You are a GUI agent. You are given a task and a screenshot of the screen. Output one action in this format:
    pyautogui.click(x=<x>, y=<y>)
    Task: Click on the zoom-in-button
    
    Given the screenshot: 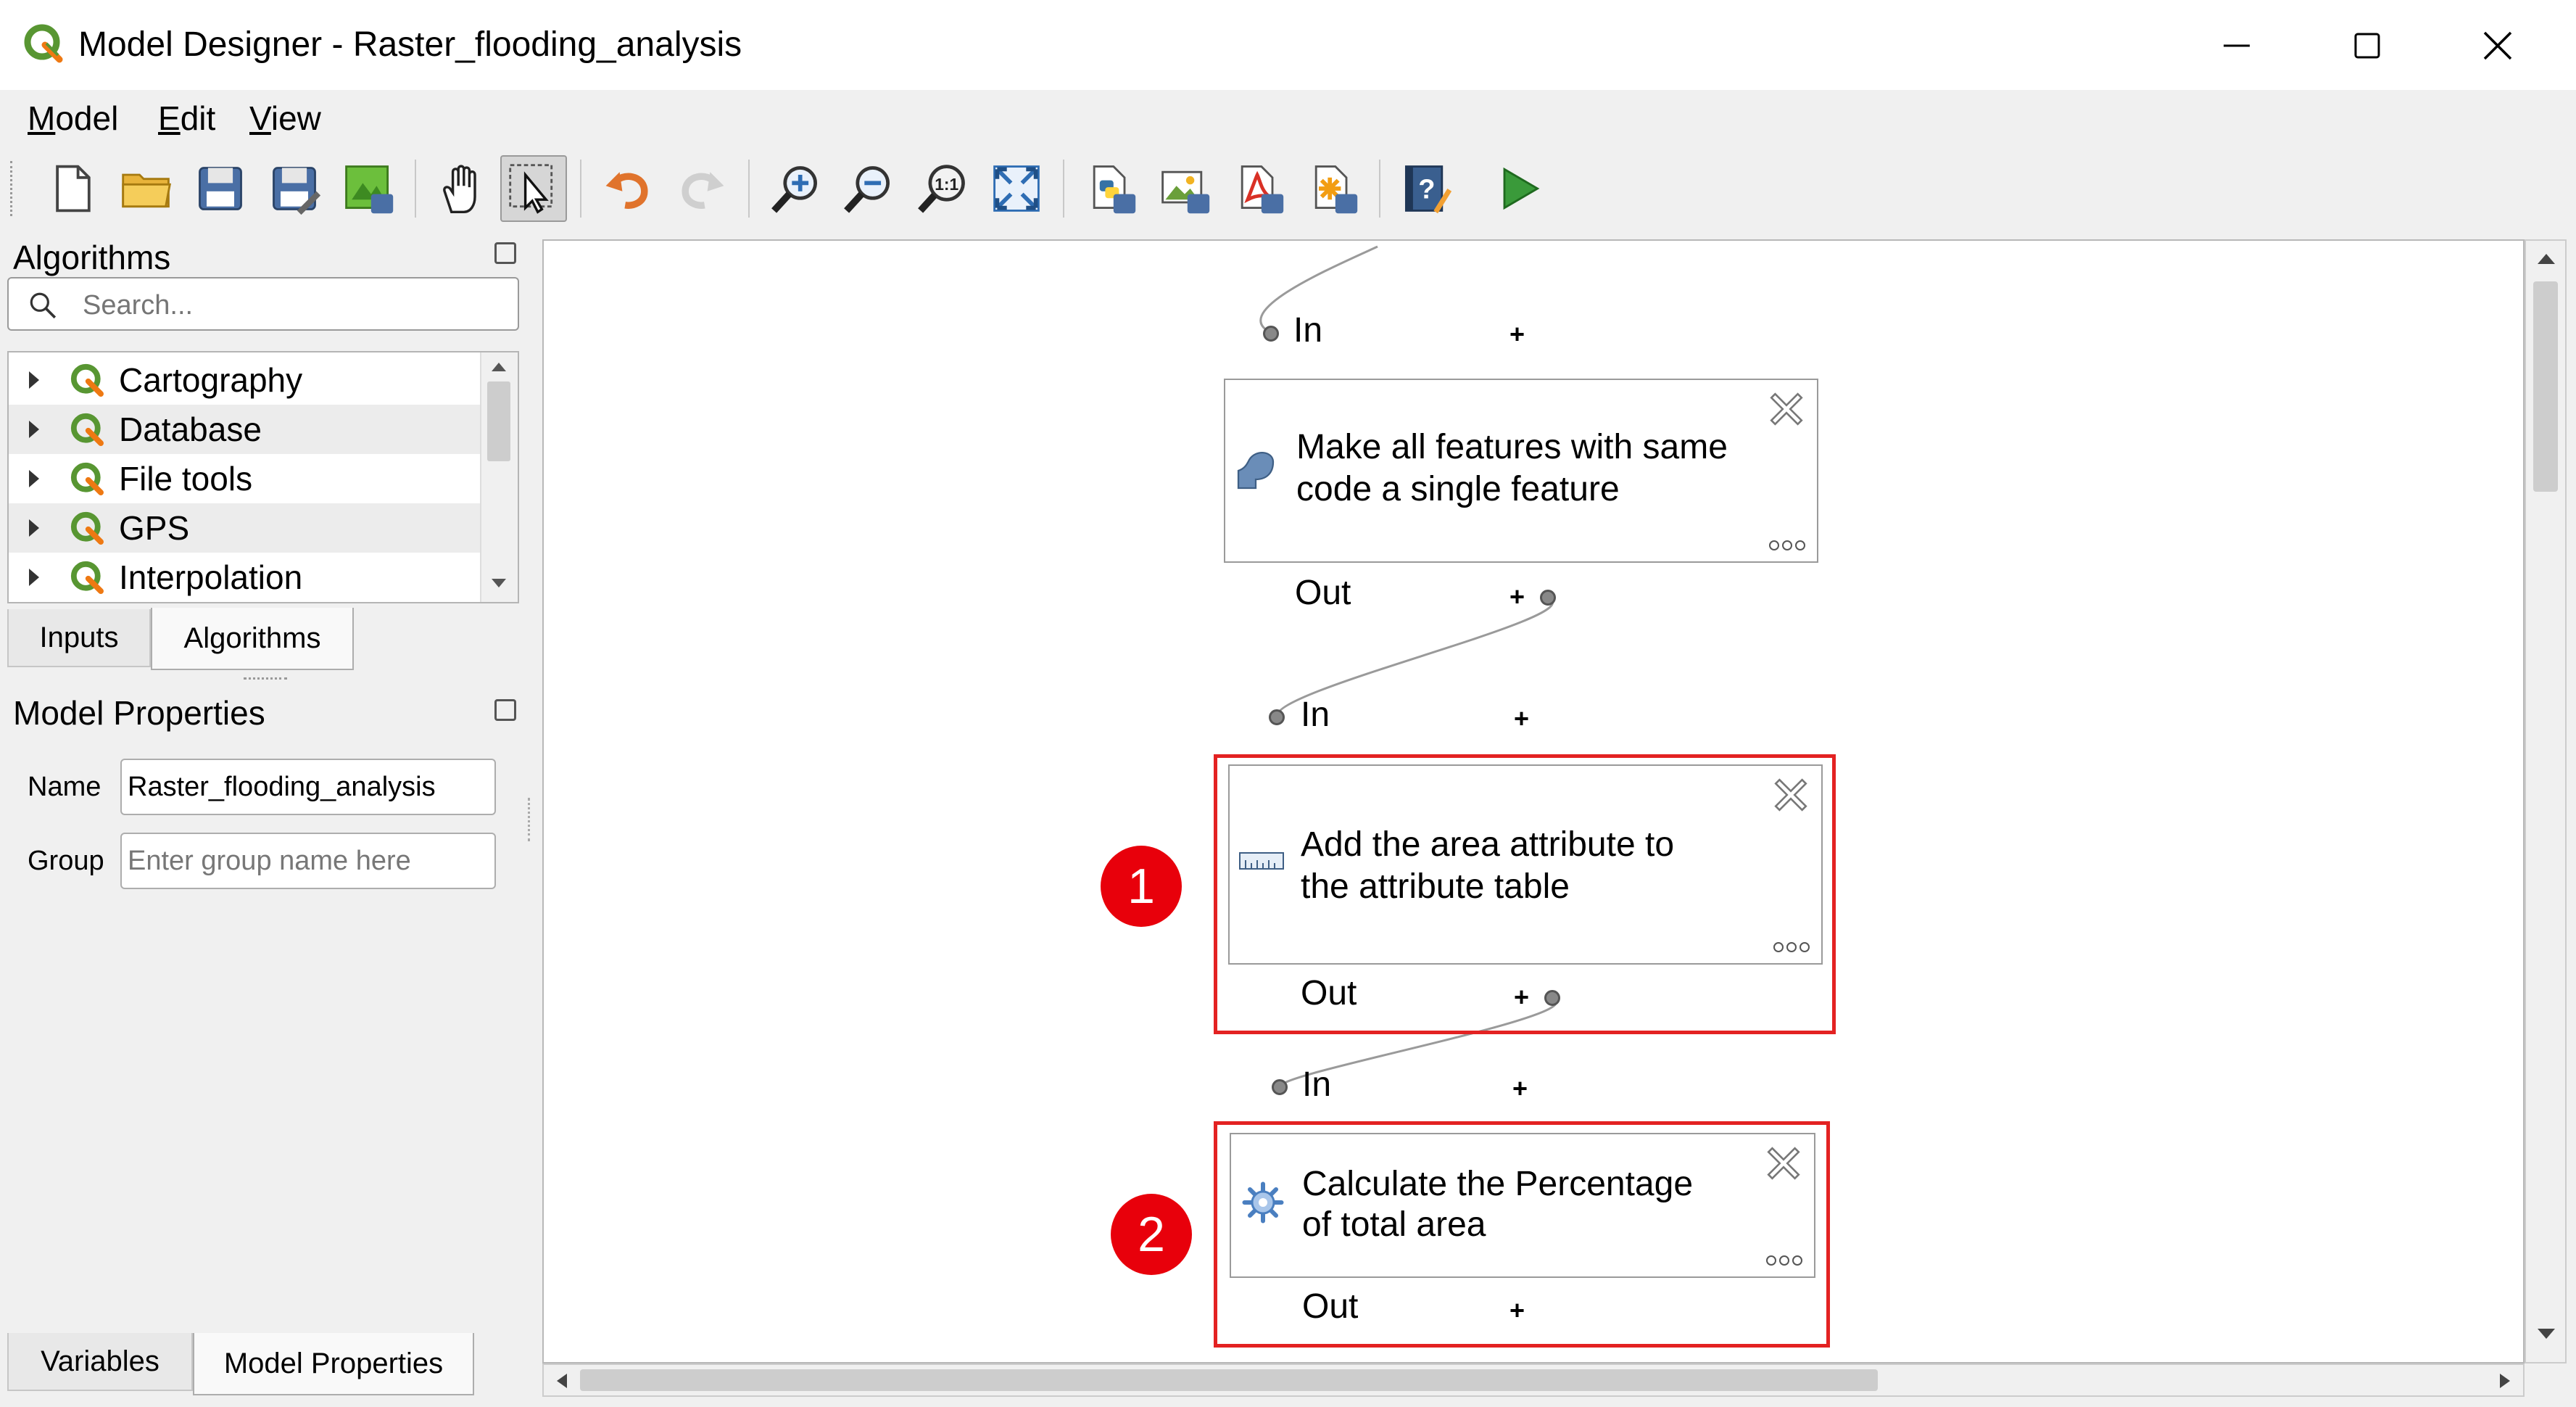 What is the action you would take?
    pyautogui.click(x=796, y=188)
    